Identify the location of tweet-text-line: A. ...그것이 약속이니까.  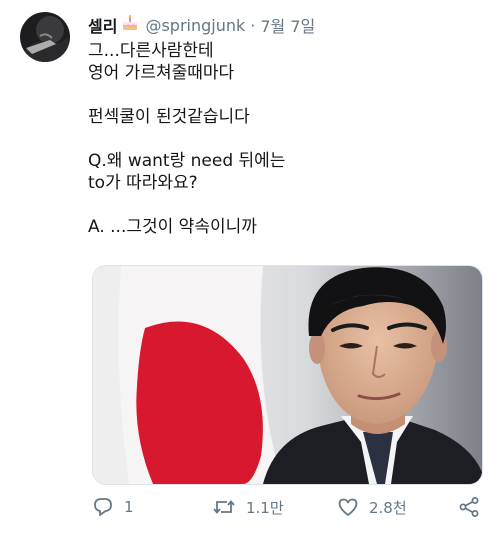
(172, 227).